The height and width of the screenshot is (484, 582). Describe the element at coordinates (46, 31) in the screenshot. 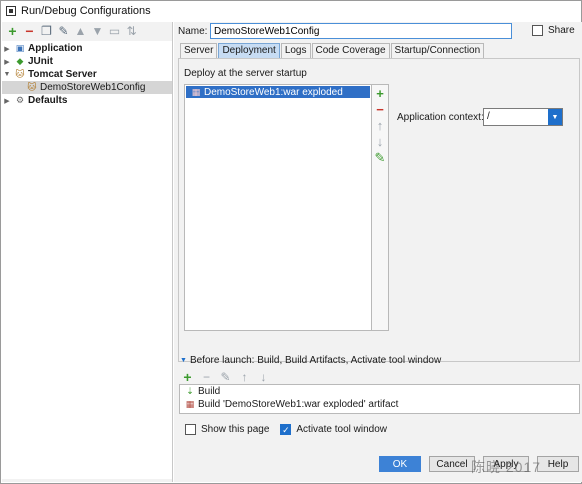

I see `copy-icon: ❐` at that location.